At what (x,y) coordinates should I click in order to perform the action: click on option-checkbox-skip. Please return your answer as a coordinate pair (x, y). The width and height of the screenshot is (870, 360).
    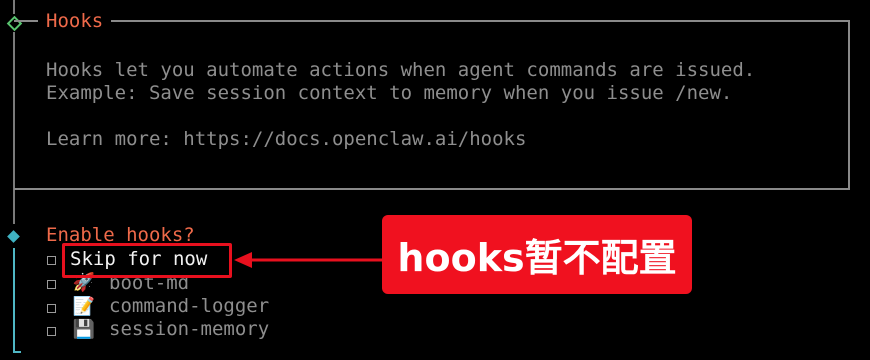
    Looking at the image, I should click on (51, 260).